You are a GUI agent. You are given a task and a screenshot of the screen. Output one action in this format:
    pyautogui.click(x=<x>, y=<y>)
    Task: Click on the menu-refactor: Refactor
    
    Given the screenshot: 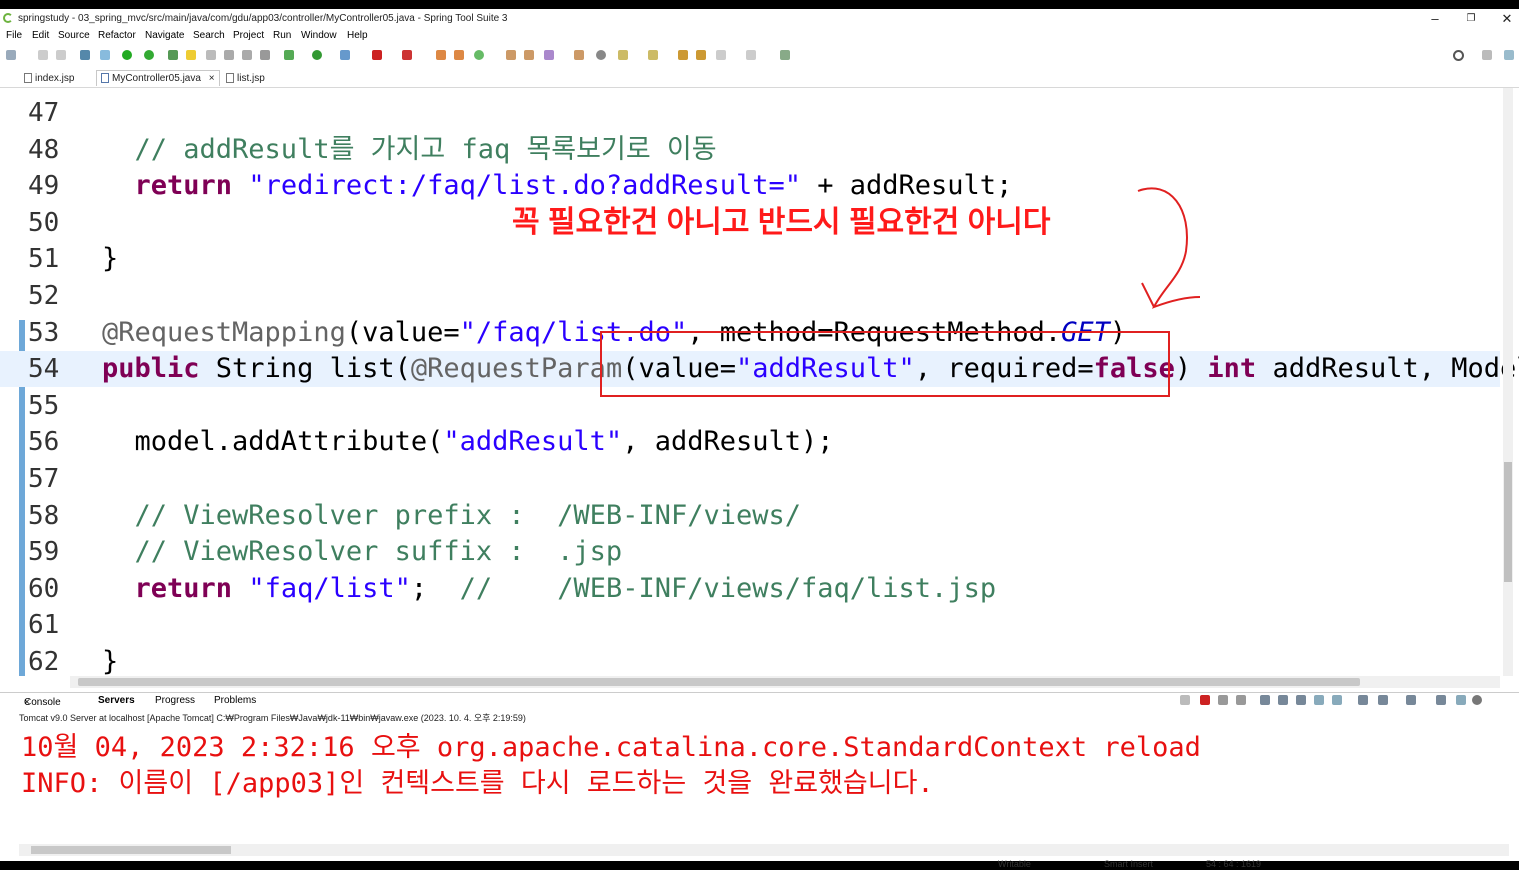 What is the action you would take?
    pyautogui.click(x=117, y=35)
    